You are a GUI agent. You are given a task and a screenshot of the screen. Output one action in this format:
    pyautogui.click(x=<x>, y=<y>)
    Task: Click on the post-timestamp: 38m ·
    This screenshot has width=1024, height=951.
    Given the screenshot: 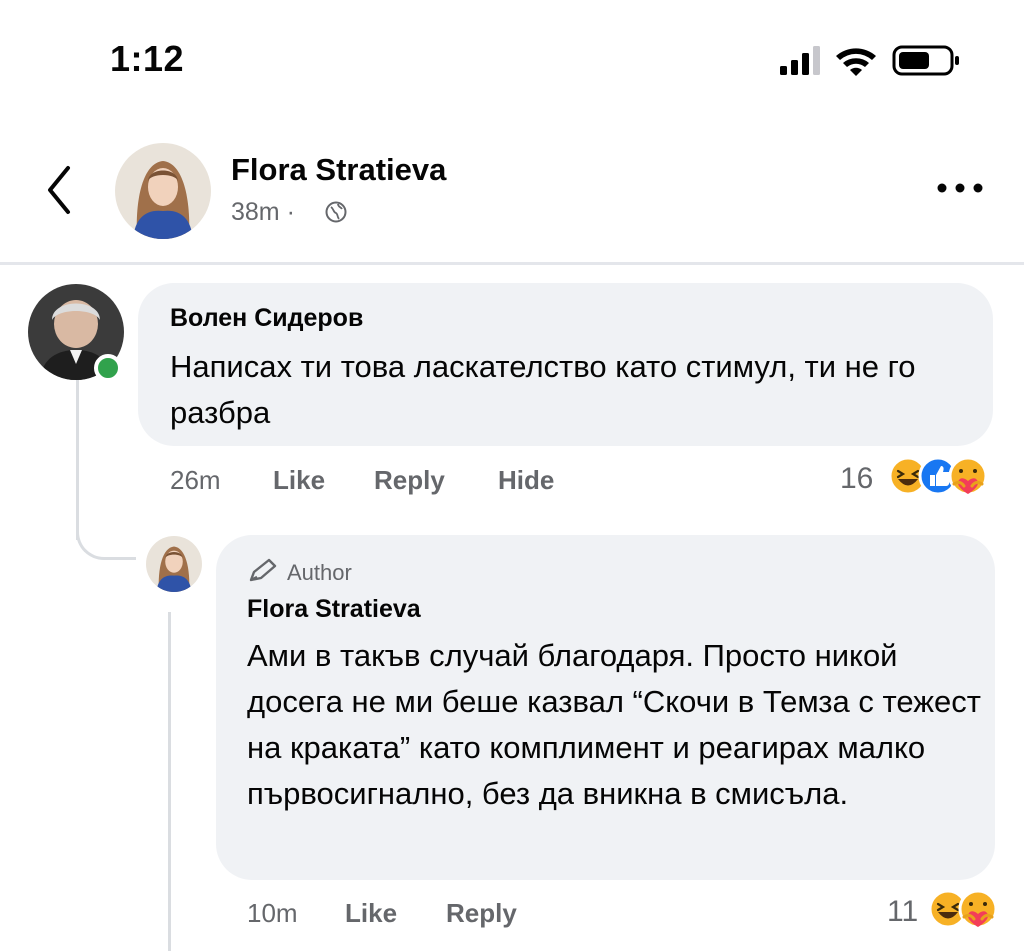 What is the action you would take?
    pyautogui.click(x=263, y=212)
    